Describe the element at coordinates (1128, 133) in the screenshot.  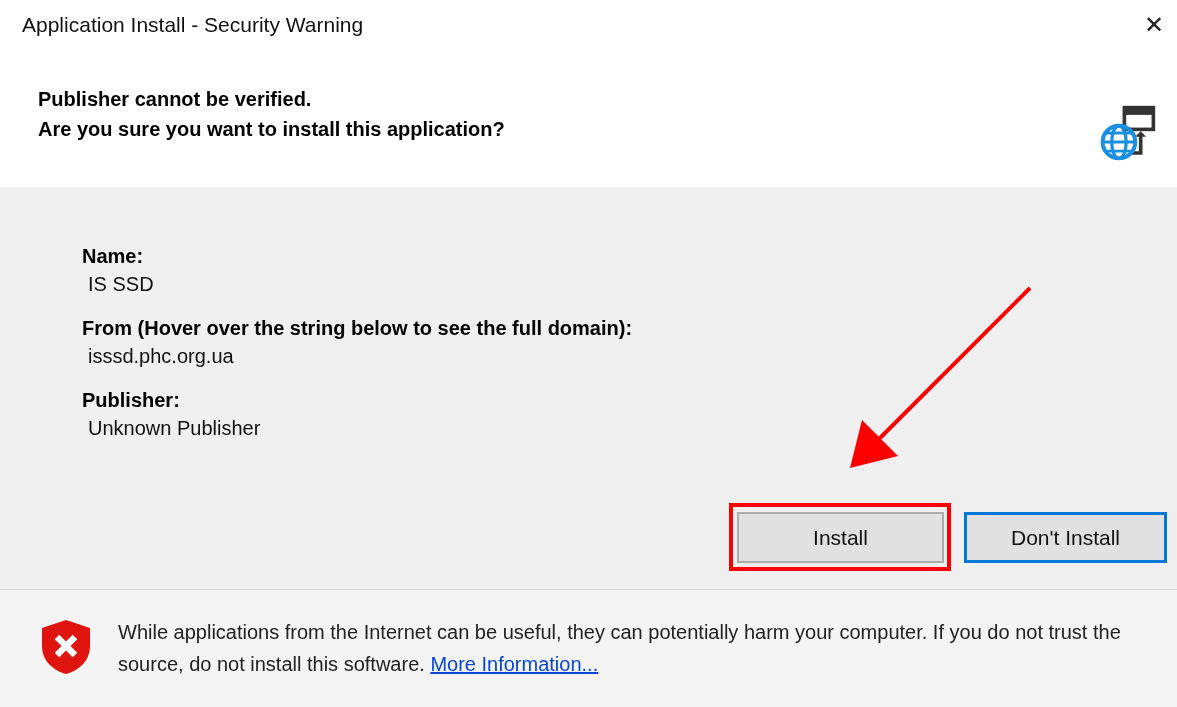
I see `globe-upload-icon` at that location.